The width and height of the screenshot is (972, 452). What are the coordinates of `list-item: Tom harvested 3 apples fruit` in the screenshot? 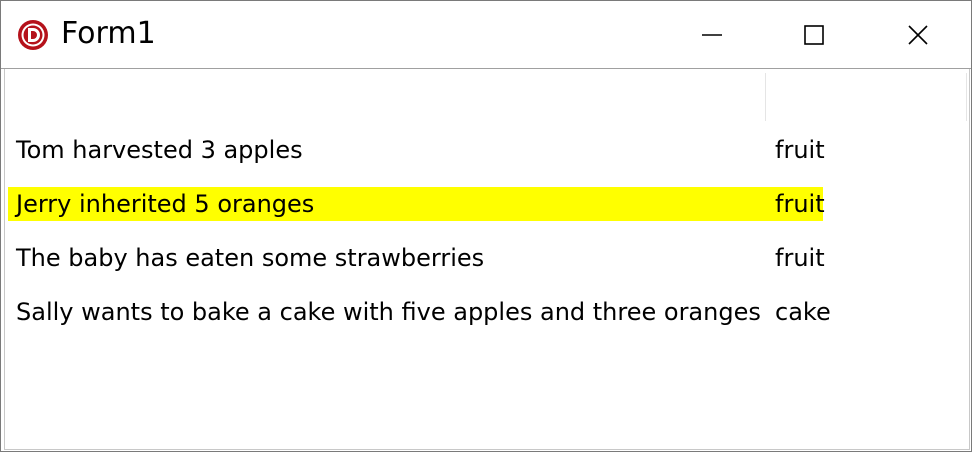 It's located at (487, 150).